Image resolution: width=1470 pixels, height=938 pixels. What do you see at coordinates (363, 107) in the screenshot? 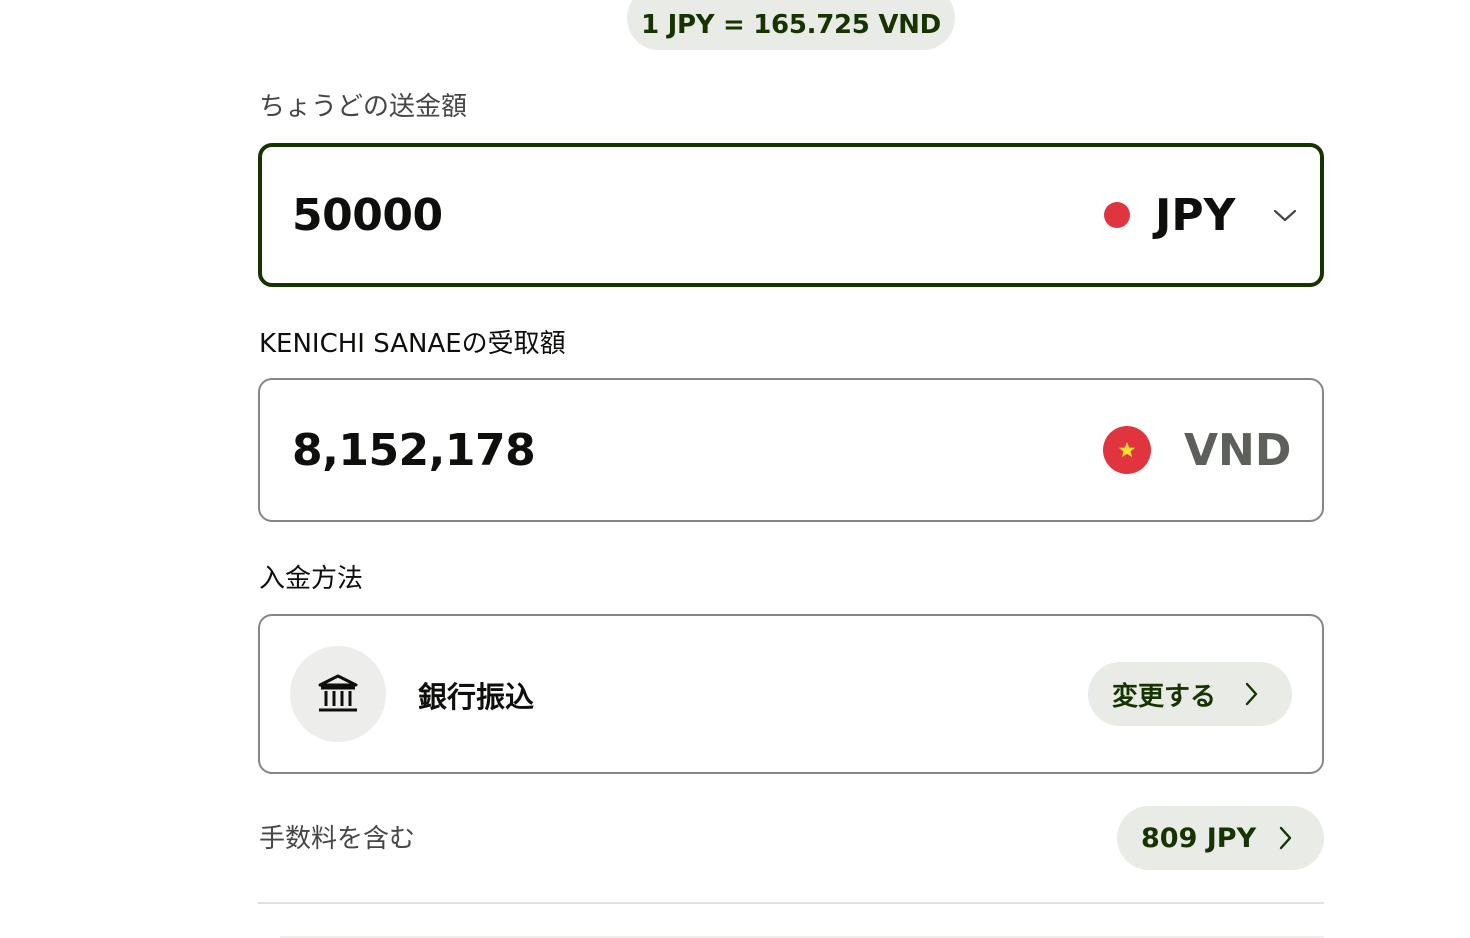
I see `send-amount-label: ちょうどの送金額` at bounding box center [363, 107].